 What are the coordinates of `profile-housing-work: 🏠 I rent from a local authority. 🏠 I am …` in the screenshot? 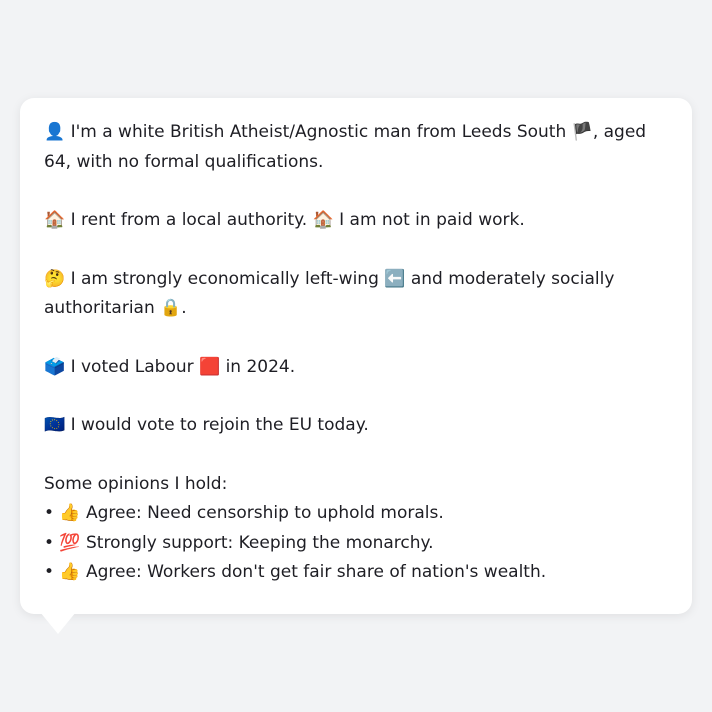 It's located at (284, 220).